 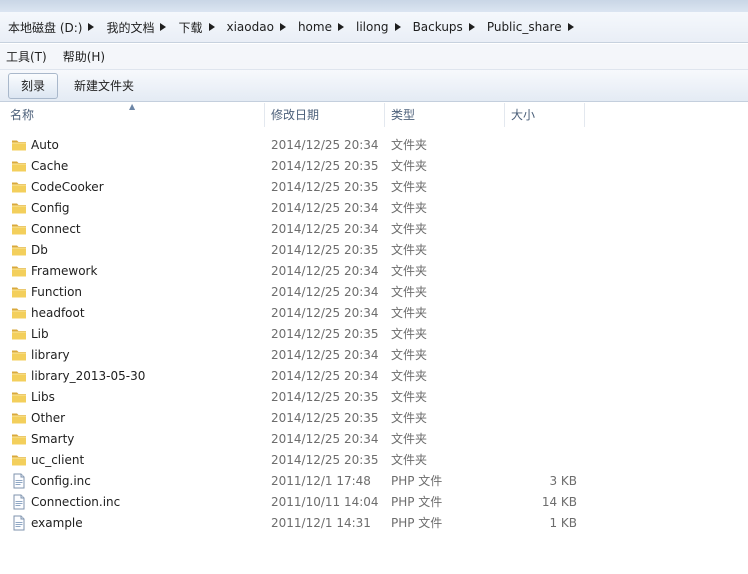 What do you see at coordinates (26, 56) in the screenshot?
I see `menu-tools: 工具(T)` at bounding box center [26, 56].